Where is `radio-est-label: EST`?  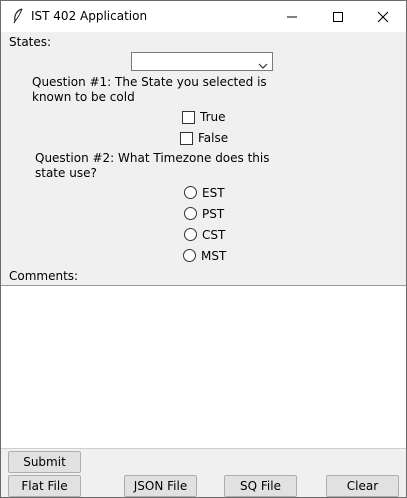 radio-est-label: EST is located at coordinates (213, 193).